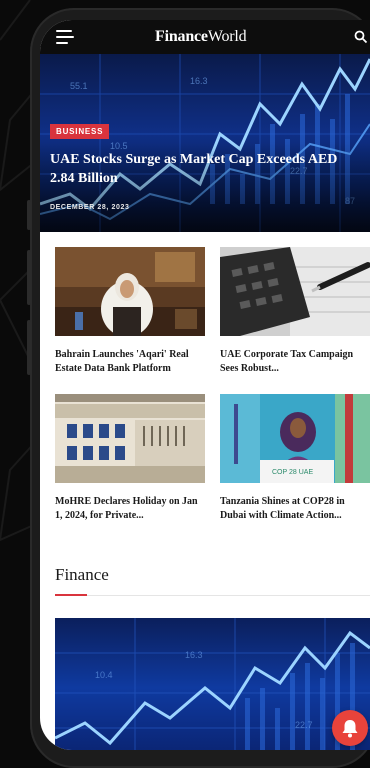 This screenshot has width=370, height=768. I want to click on section-title: Finance, so click(82, 575).